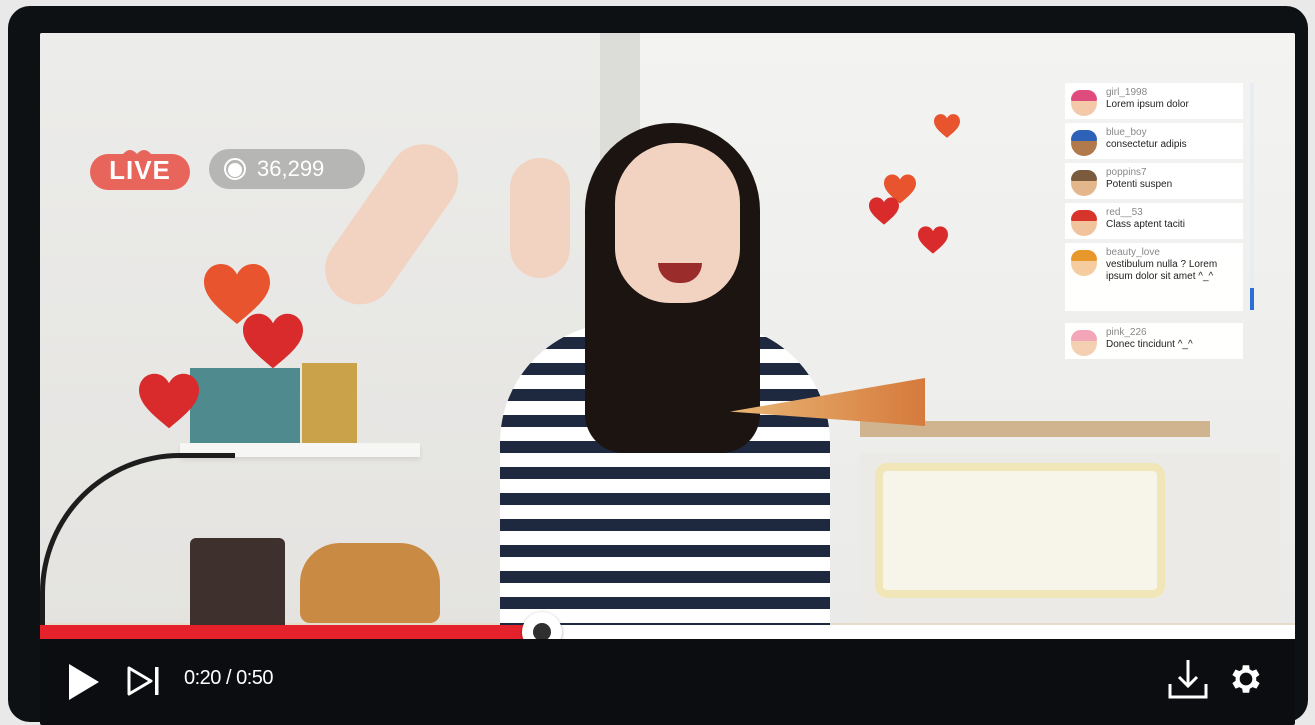 This screenshot has height=725, width=1315. Describe the element at coordinates (1252, 299) in the screenshot. I see `chat-scrollbar-thumb` at that location.